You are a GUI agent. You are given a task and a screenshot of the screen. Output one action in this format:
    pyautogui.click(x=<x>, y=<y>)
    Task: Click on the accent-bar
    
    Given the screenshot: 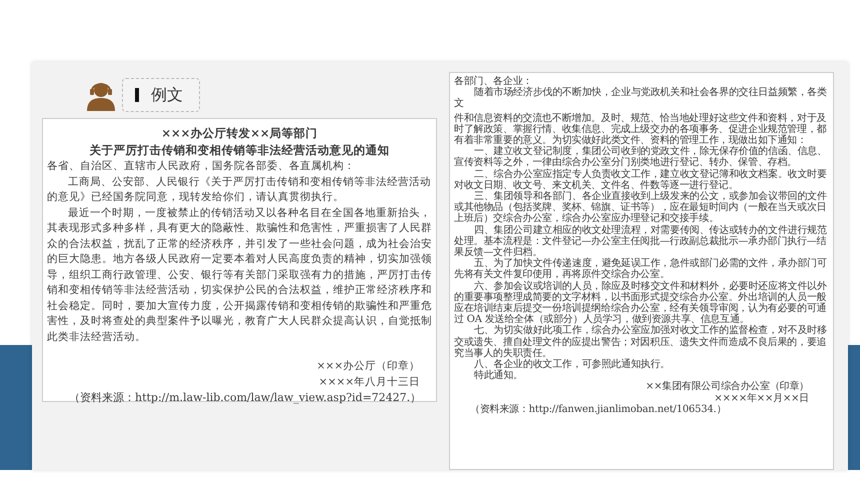 What is the action you would take?
    pyautogui.click(x=137, y=95)
    